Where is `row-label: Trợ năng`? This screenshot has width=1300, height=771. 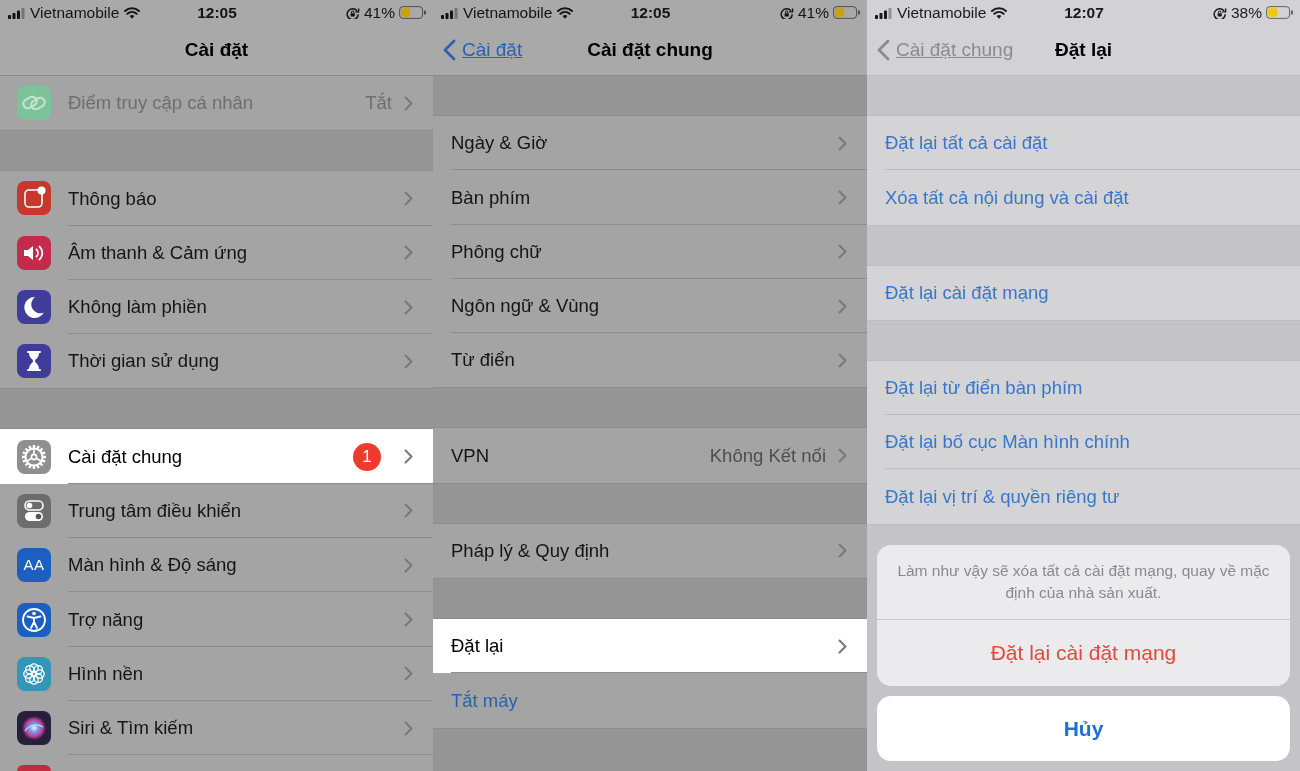
row-label: Trợ năng is located at coordinates (106, 619).